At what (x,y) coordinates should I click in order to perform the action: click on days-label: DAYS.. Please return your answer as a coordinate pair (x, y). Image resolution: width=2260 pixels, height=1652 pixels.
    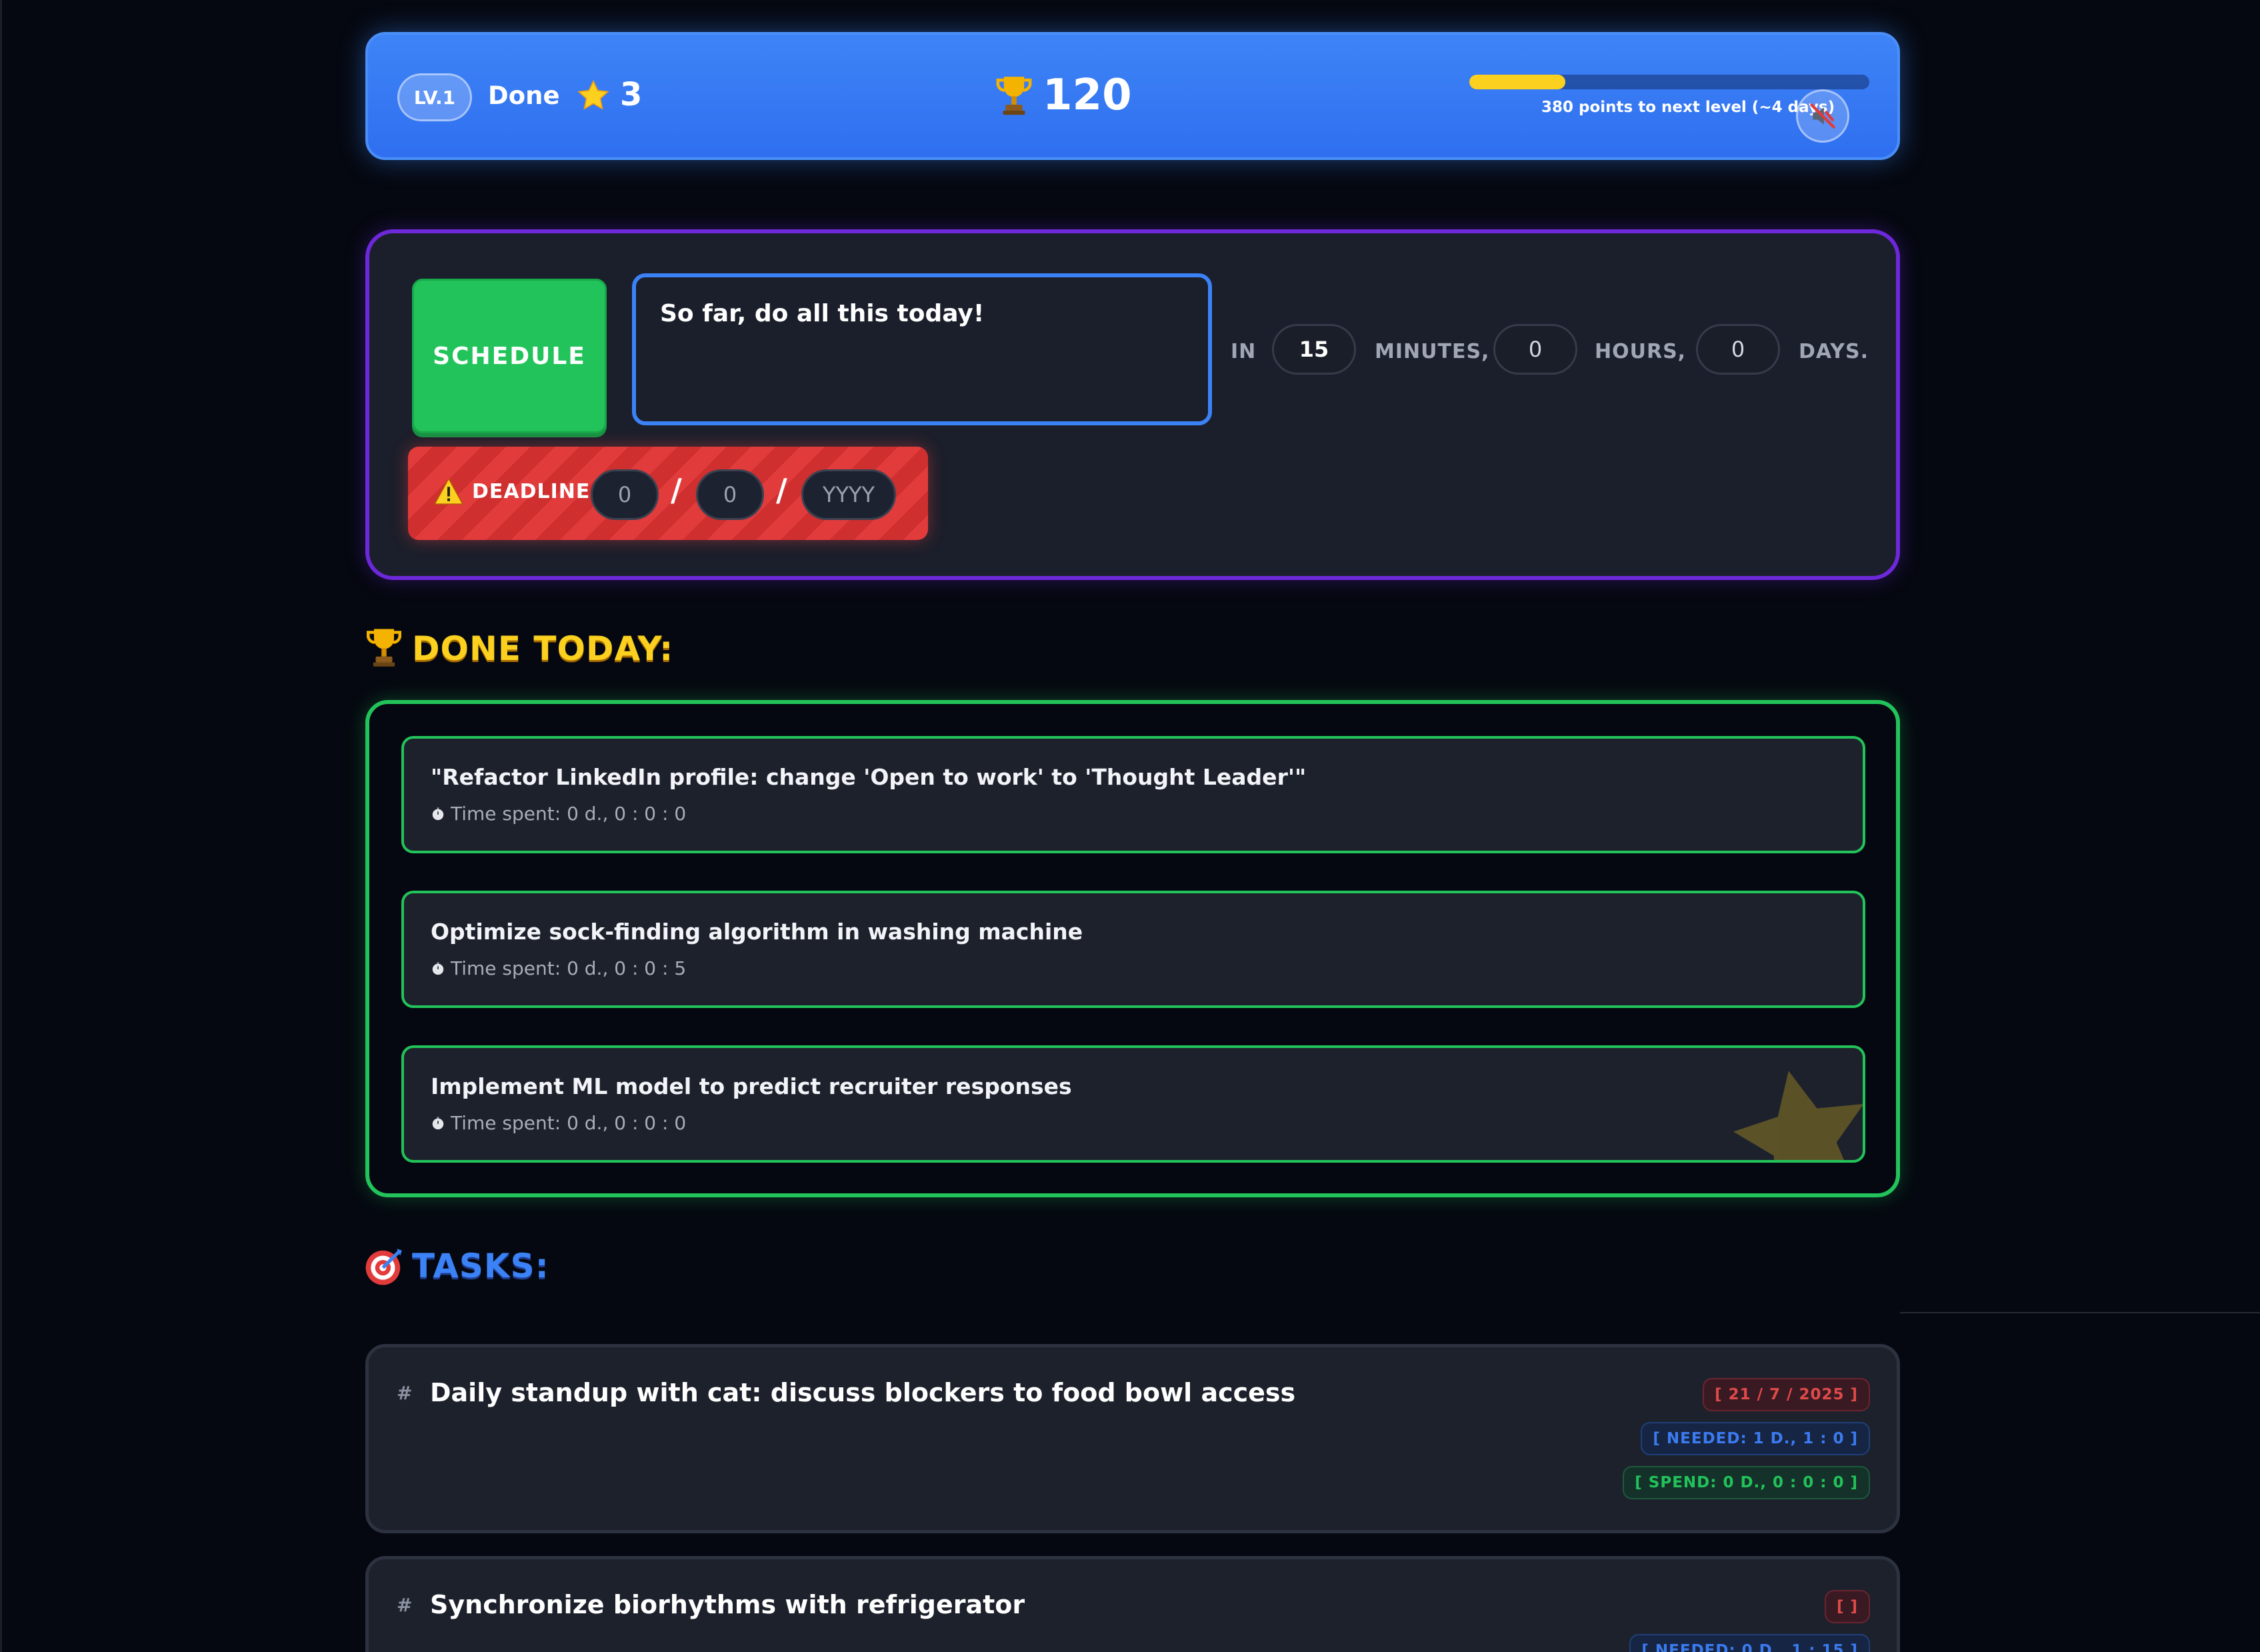
    Looking at the image, I should click on (1834, 351).